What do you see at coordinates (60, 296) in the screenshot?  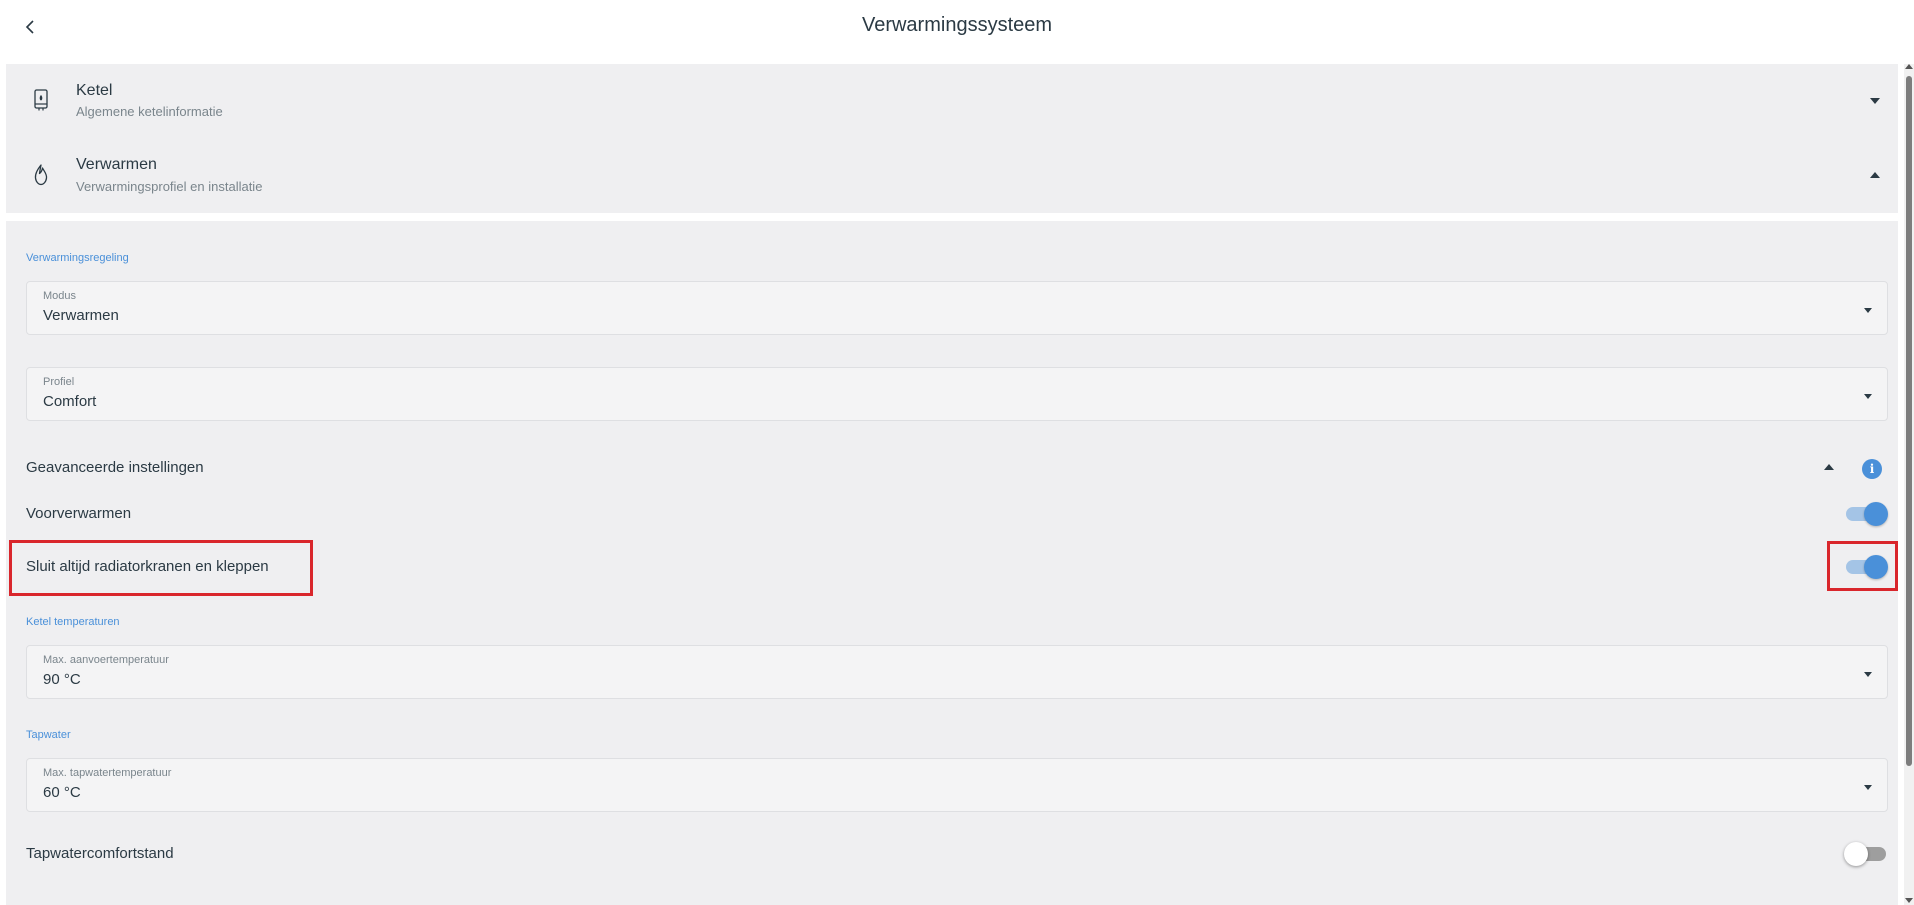 I see `modus-label: Modus` at bounding box center [60, 296].